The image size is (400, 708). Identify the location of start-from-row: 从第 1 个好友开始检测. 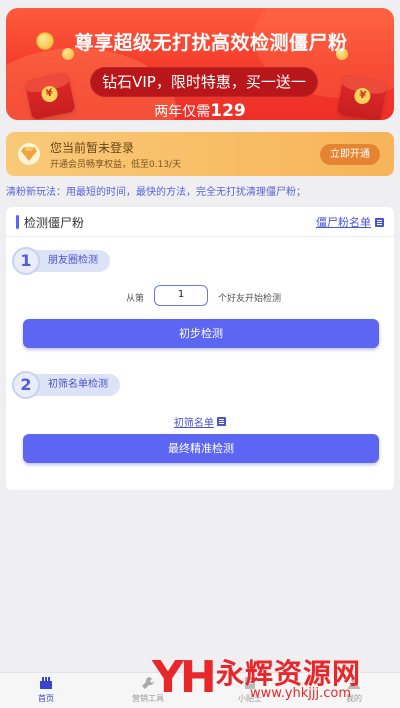
(200, 296).